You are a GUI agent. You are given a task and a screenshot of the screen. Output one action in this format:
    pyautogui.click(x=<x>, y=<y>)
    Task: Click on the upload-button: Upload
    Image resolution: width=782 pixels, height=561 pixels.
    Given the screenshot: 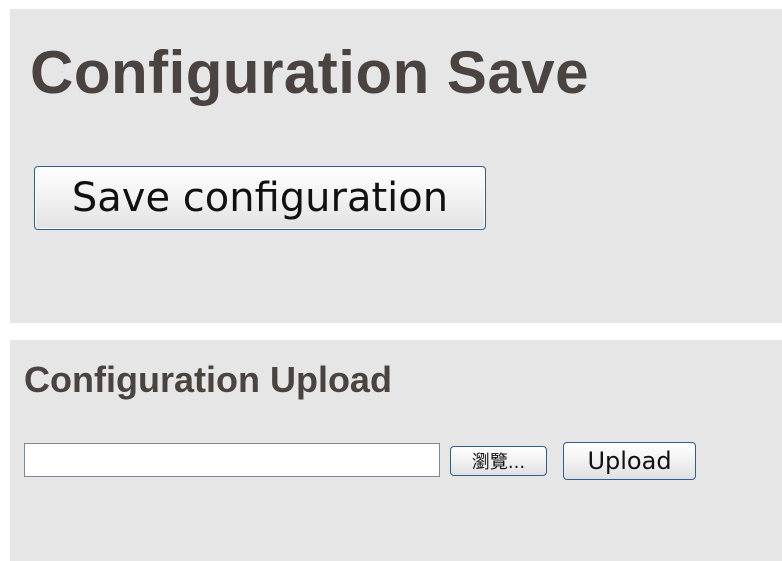 What is the action you would take?
    pyautogui.click(x=629, y=461)
    